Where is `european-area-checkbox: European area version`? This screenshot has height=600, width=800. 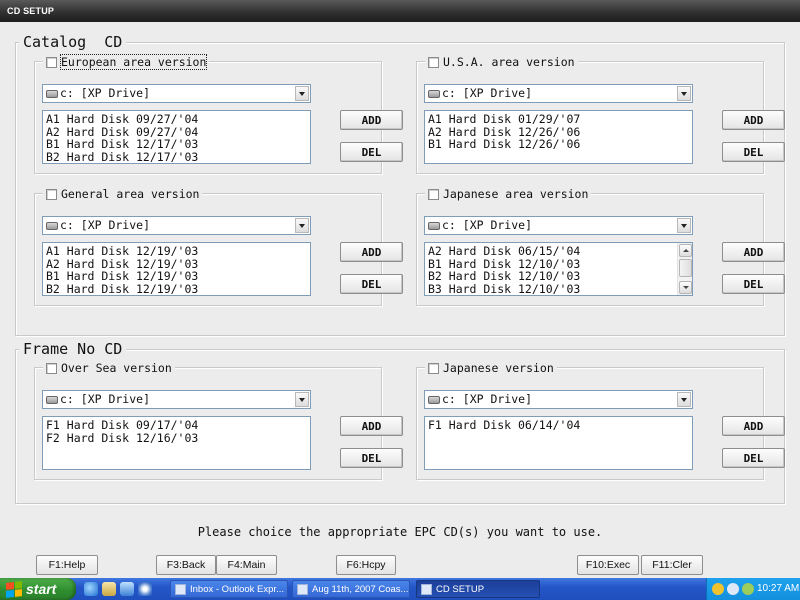
european-area-checkbox: European area version is located at coordinates (126, 62).